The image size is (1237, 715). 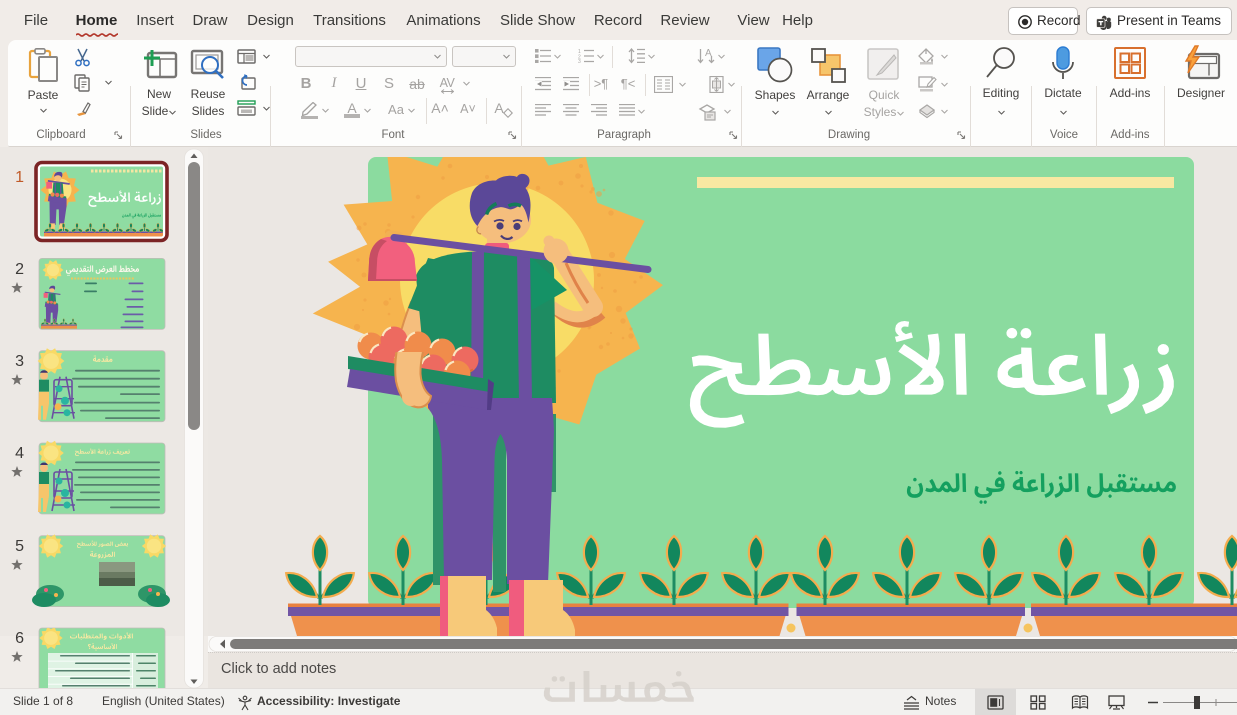 I want to click on svg-text: 2, so click(x=19, y=269).